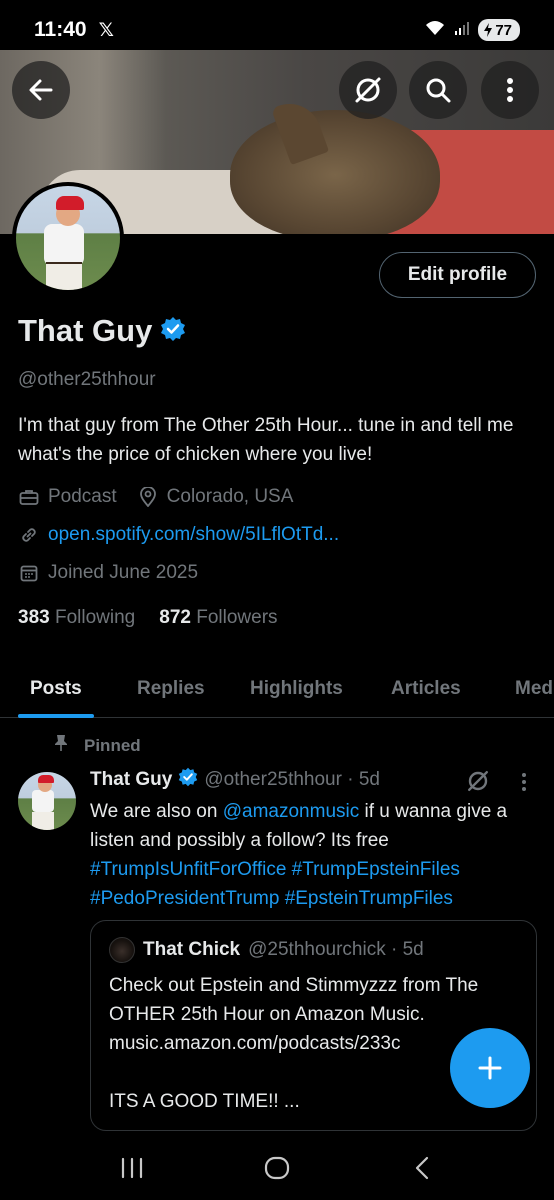 The image size is (554, 1200). I want to click on status-bar: 11:40 𝕏 77, so click(277, 30).